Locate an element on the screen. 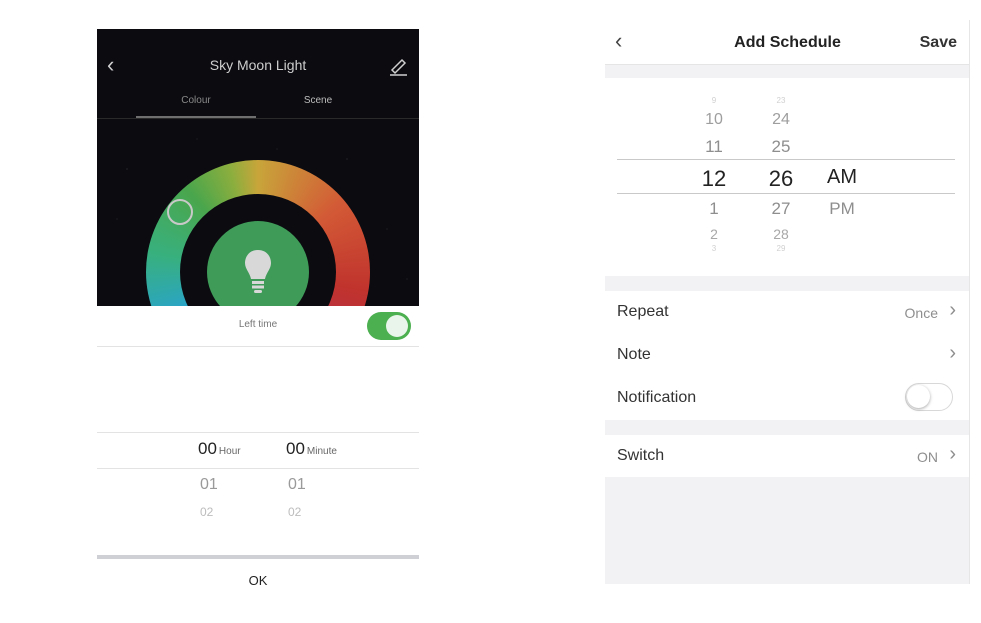 The width and height of the screenshot is (981, 623). hour-option: 3 is located at coordinates (714, 248).